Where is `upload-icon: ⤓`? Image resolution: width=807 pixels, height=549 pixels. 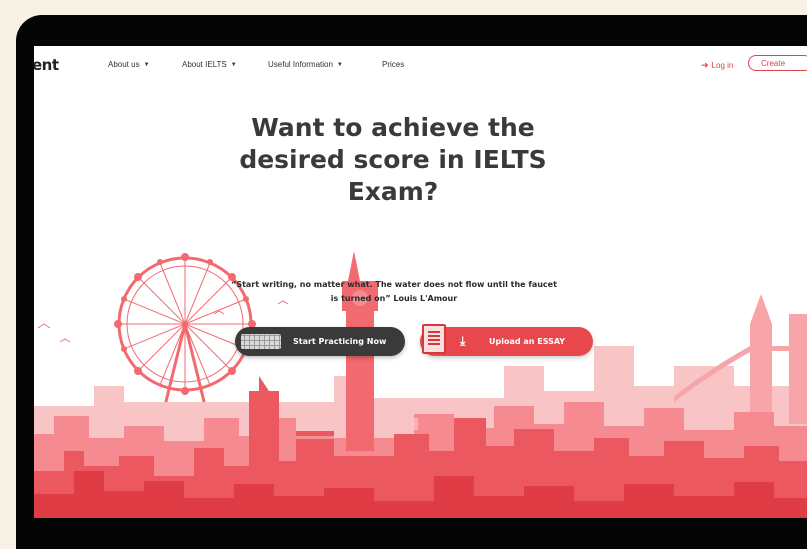
upload-icon: ⤓ is located at coordinates (463, 341).